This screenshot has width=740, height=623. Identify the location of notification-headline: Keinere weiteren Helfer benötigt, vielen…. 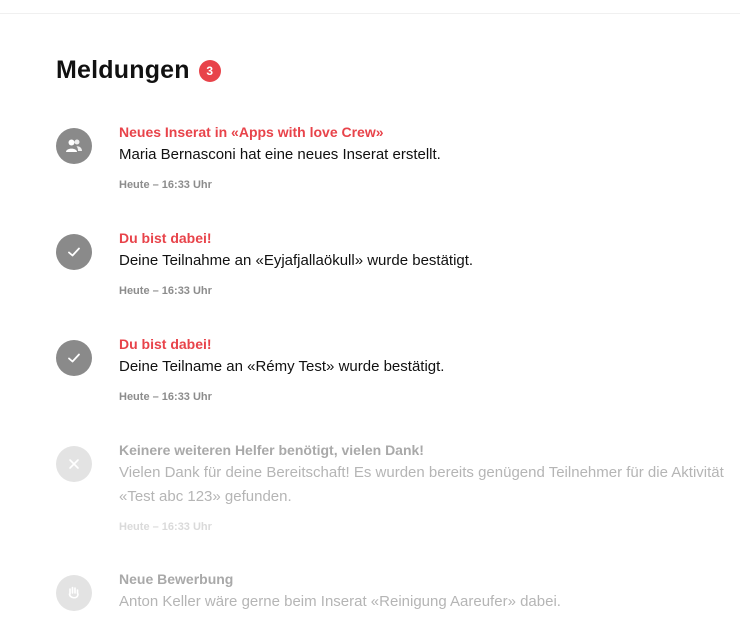
(271, 450).